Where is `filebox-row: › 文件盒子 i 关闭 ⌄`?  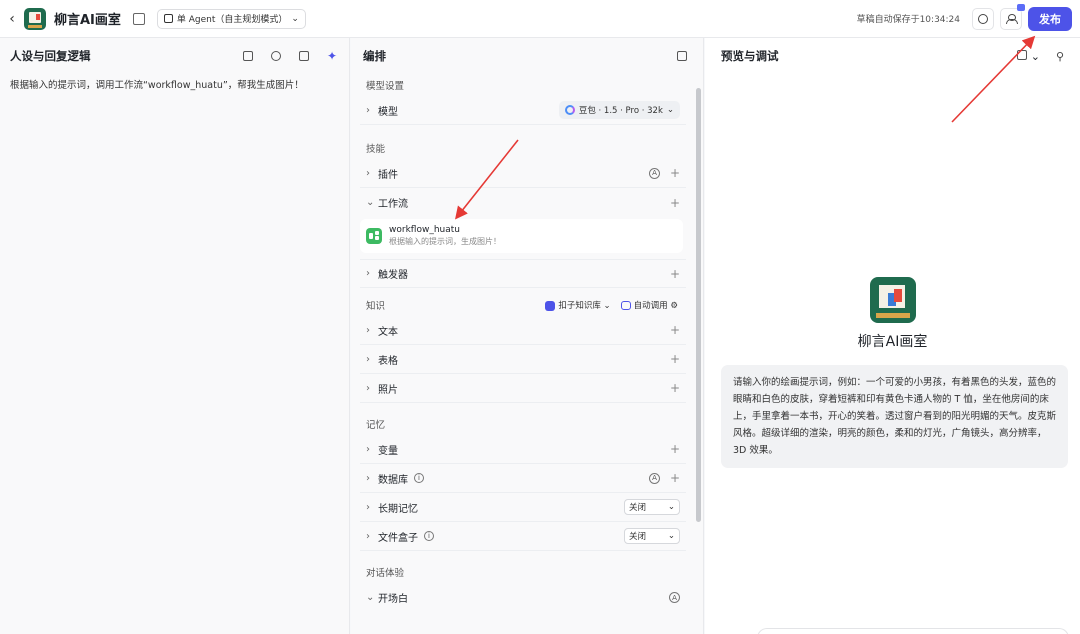 filebox-row: › 文件盒子 i 关闭 ⌄ is located at coordinates (523, 536).